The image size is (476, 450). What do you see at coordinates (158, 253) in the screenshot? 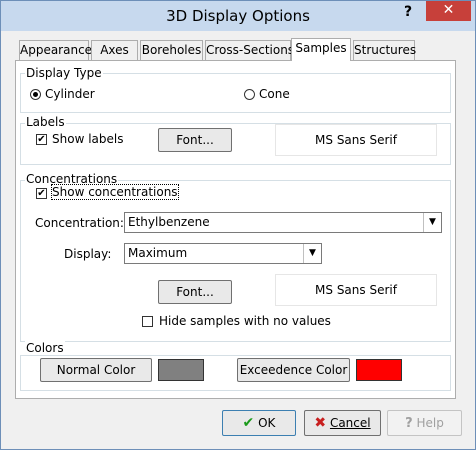
I see `display-value: Maximum` at bounding box center [158, 253].